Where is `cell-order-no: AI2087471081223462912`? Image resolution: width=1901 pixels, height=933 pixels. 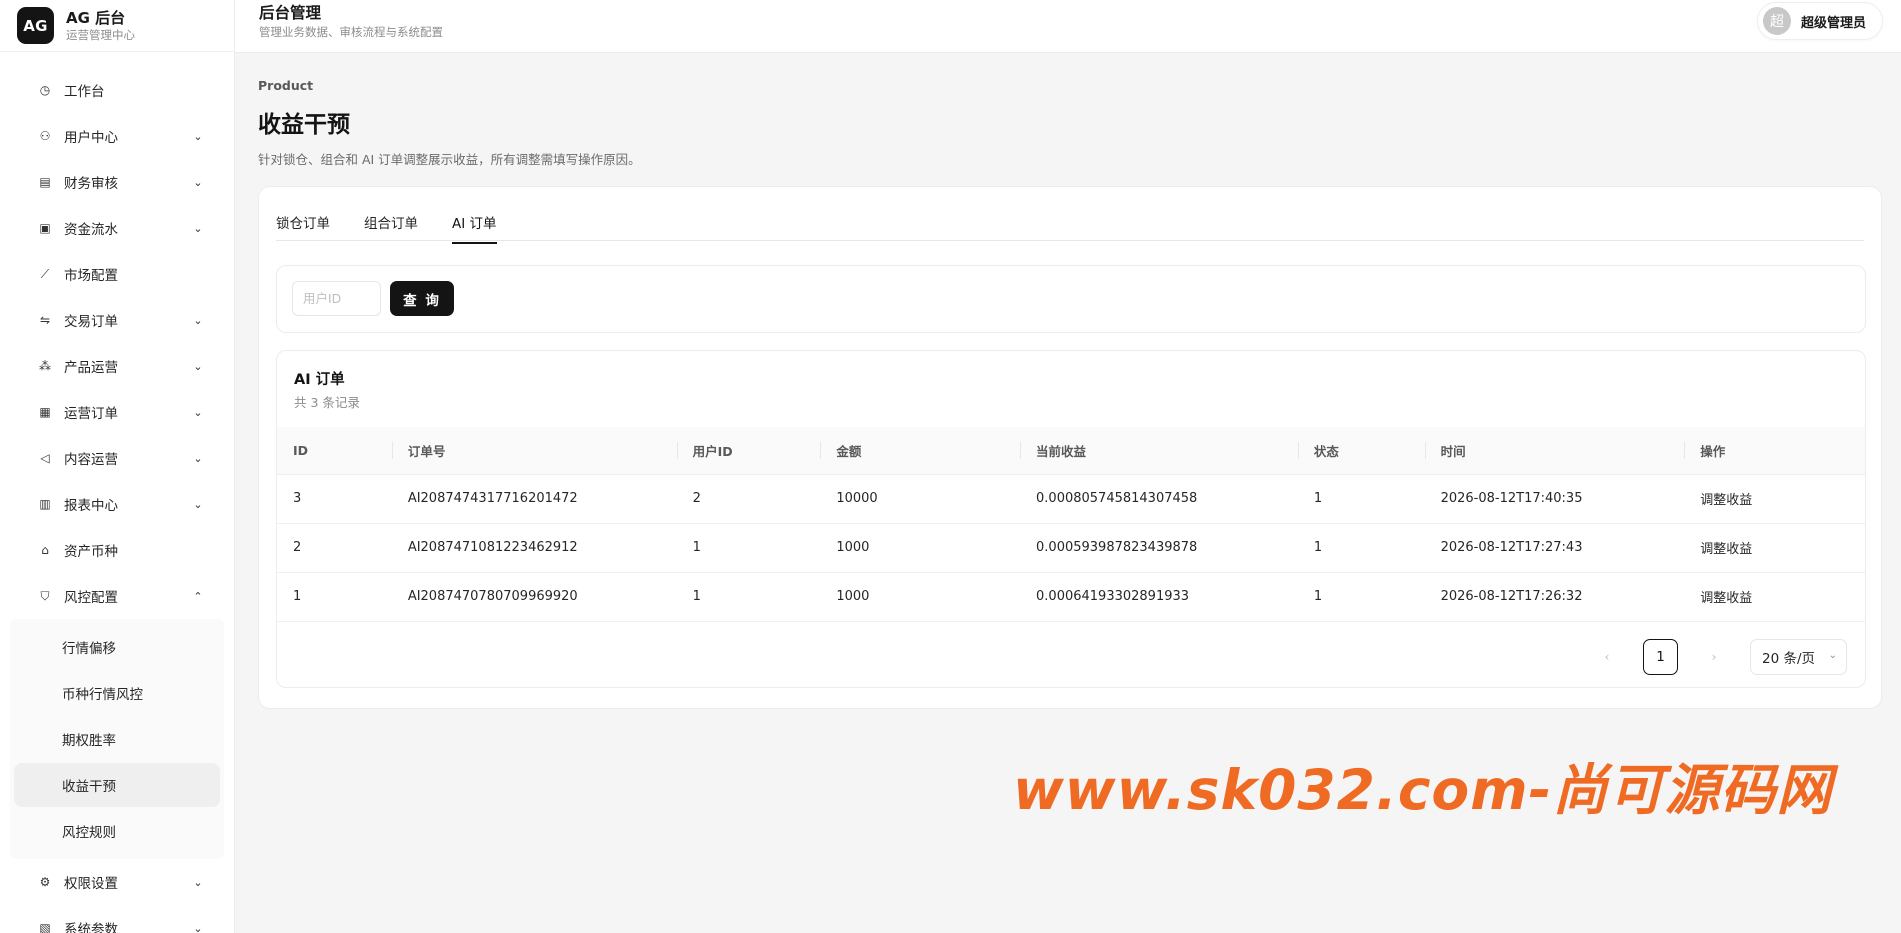 cell-order-no: AI2087471081223462912 is located at coordinates (534, 548).